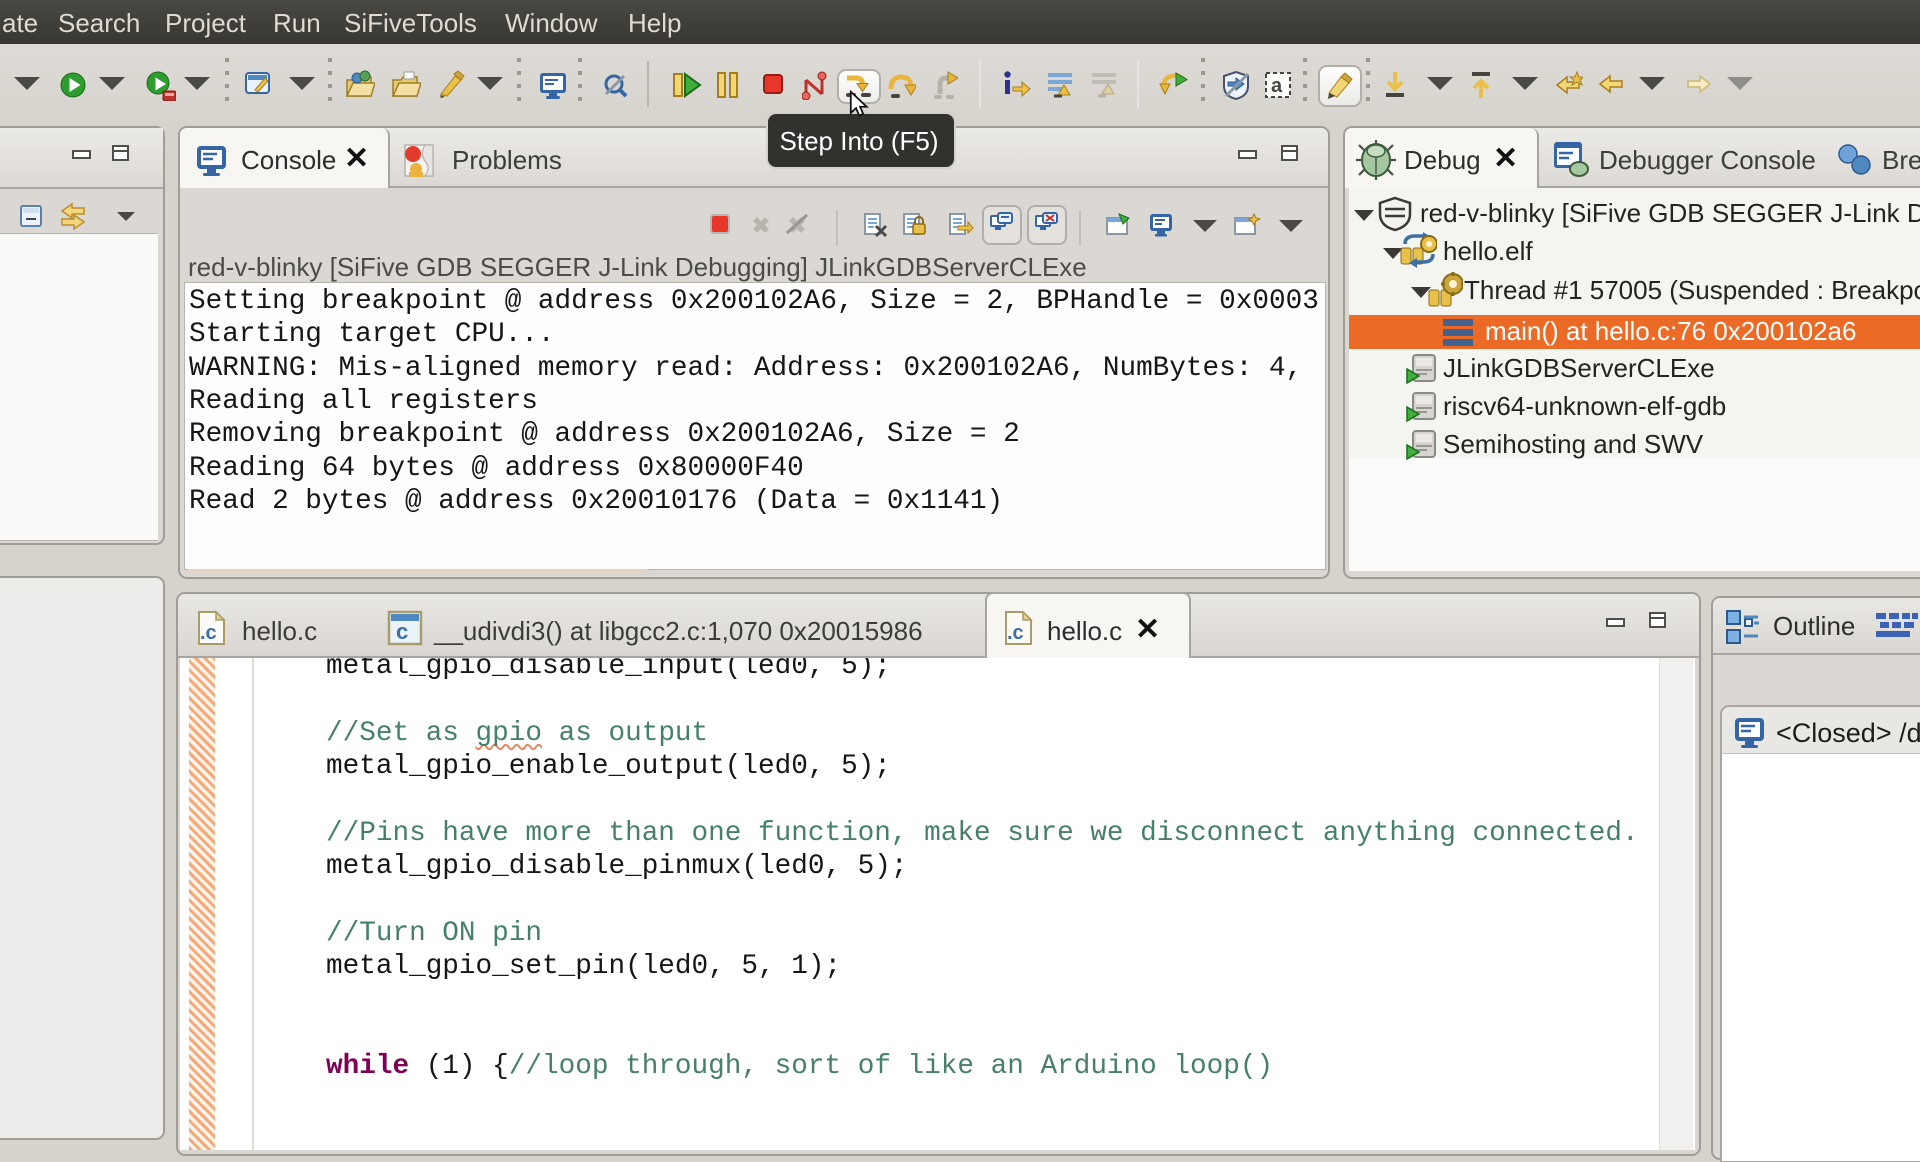 The height and width of the screenshot is (1162, 1920). Describe the element at coordinates (402, 631) in the screenshot. I see `svg-text: c` at that location.